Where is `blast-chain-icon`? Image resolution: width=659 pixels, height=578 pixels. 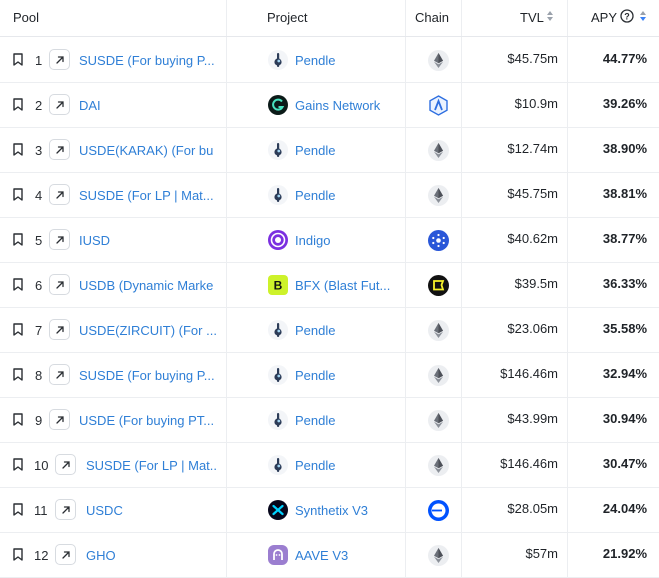 blast-chain-icon is located at coordinates (438, 285).